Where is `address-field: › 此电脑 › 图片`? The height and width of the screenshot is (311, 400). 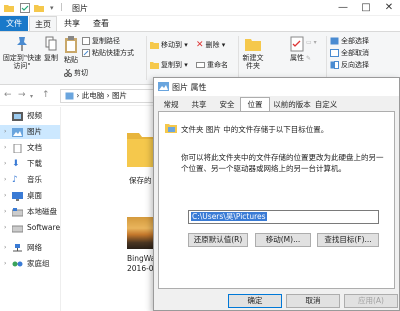
address-field: › 此电脑 › 图片 is located at coordinates (112, 96).